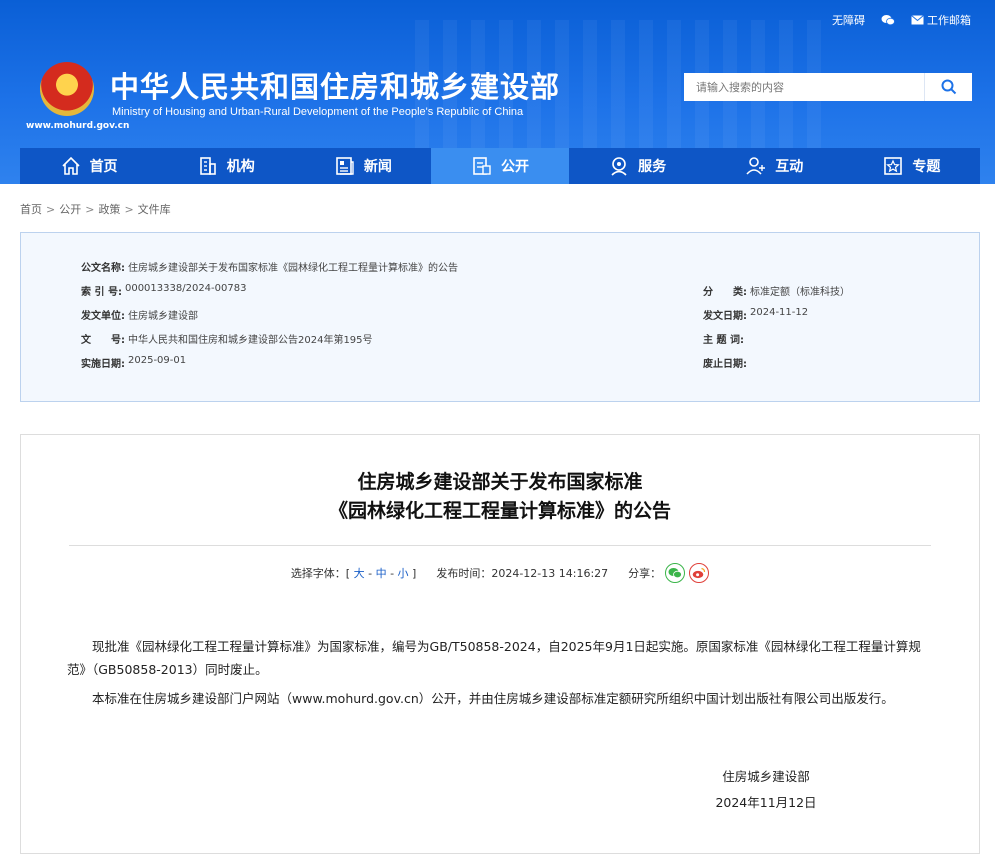 Image resolution: width=995 pixels, height=854 pixels. Describe the element at coordinates (185, 288) in the screenshot. I see `meta-value-index: 000013338/2024-00783` at that location.